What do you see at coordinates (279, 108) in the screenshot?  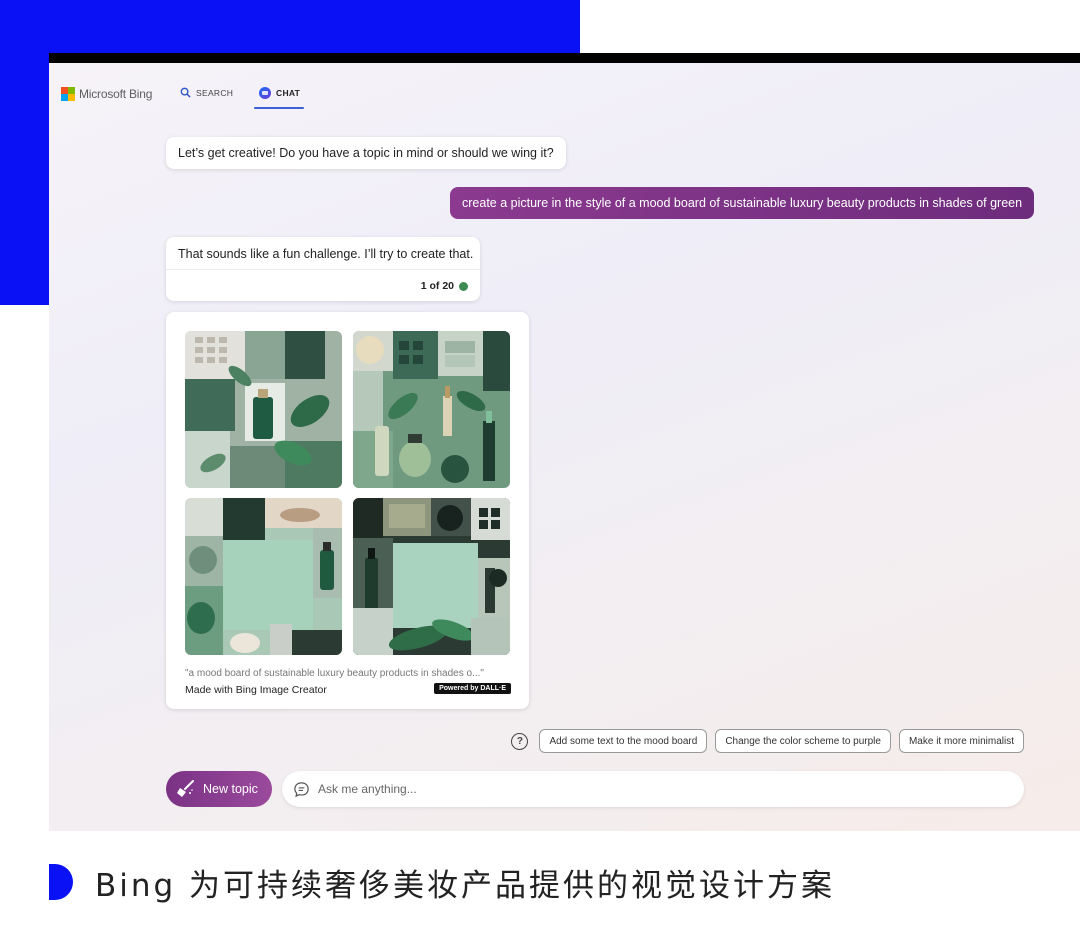 I see `active-tab-indicator` at bounding box center [279, 108].